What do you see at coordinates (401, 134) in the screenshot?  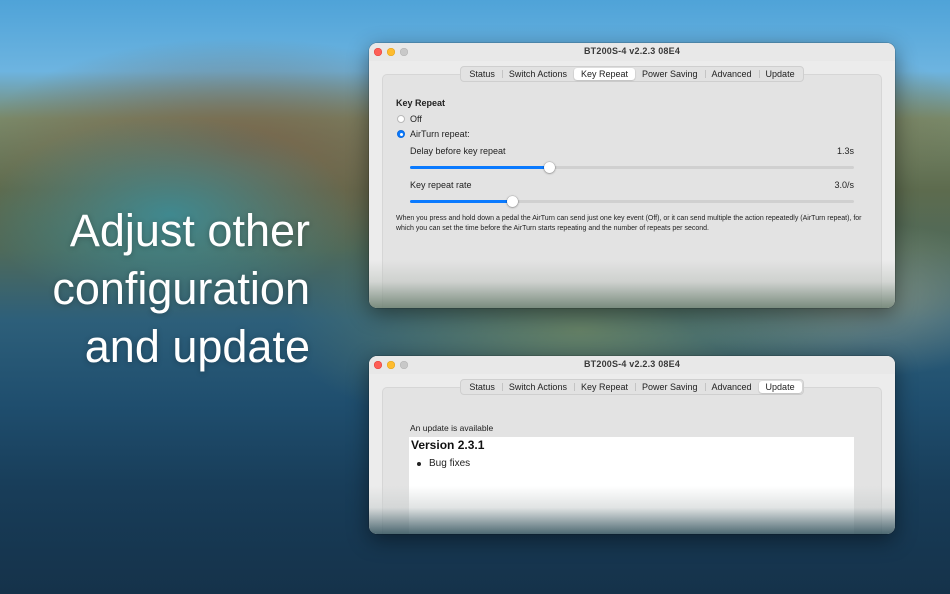 I see `radio-airturn-repeat-button` at bounding box center [401, 134].